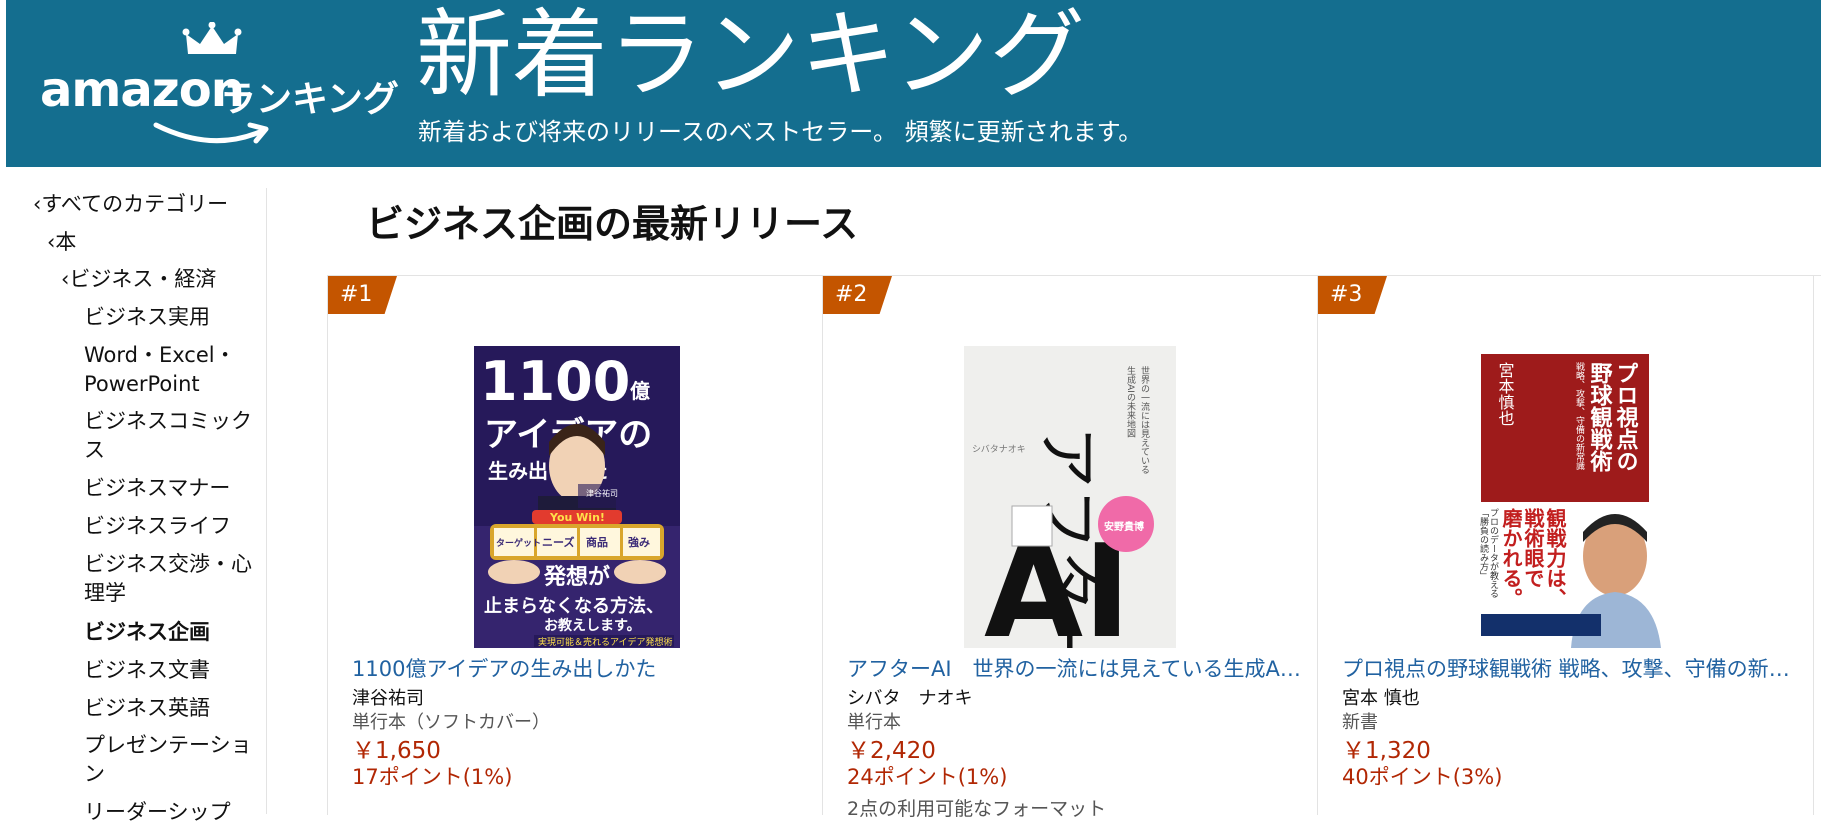 The height and width of the screenshot is (827, 1821). Describe the element at coordinates (602, 493) in the screenshot. I see `cover-text: 津谷祐司` at that location.